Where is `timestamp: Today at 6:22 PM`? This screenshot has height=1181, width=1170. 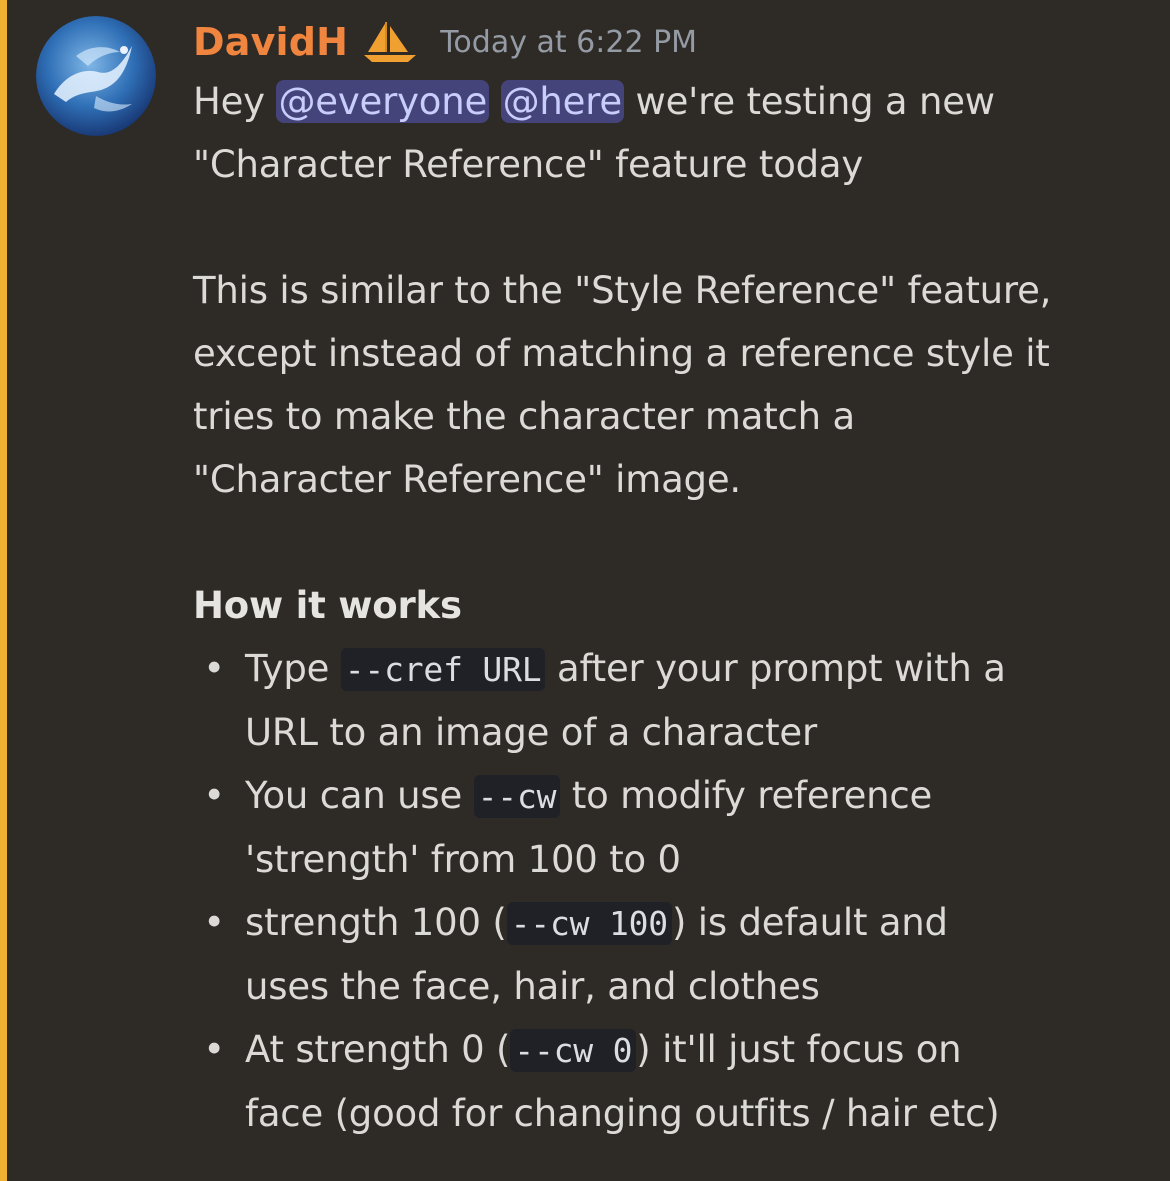 timestamp: Today at 6:22 PM is located at coordinates (569, 42).